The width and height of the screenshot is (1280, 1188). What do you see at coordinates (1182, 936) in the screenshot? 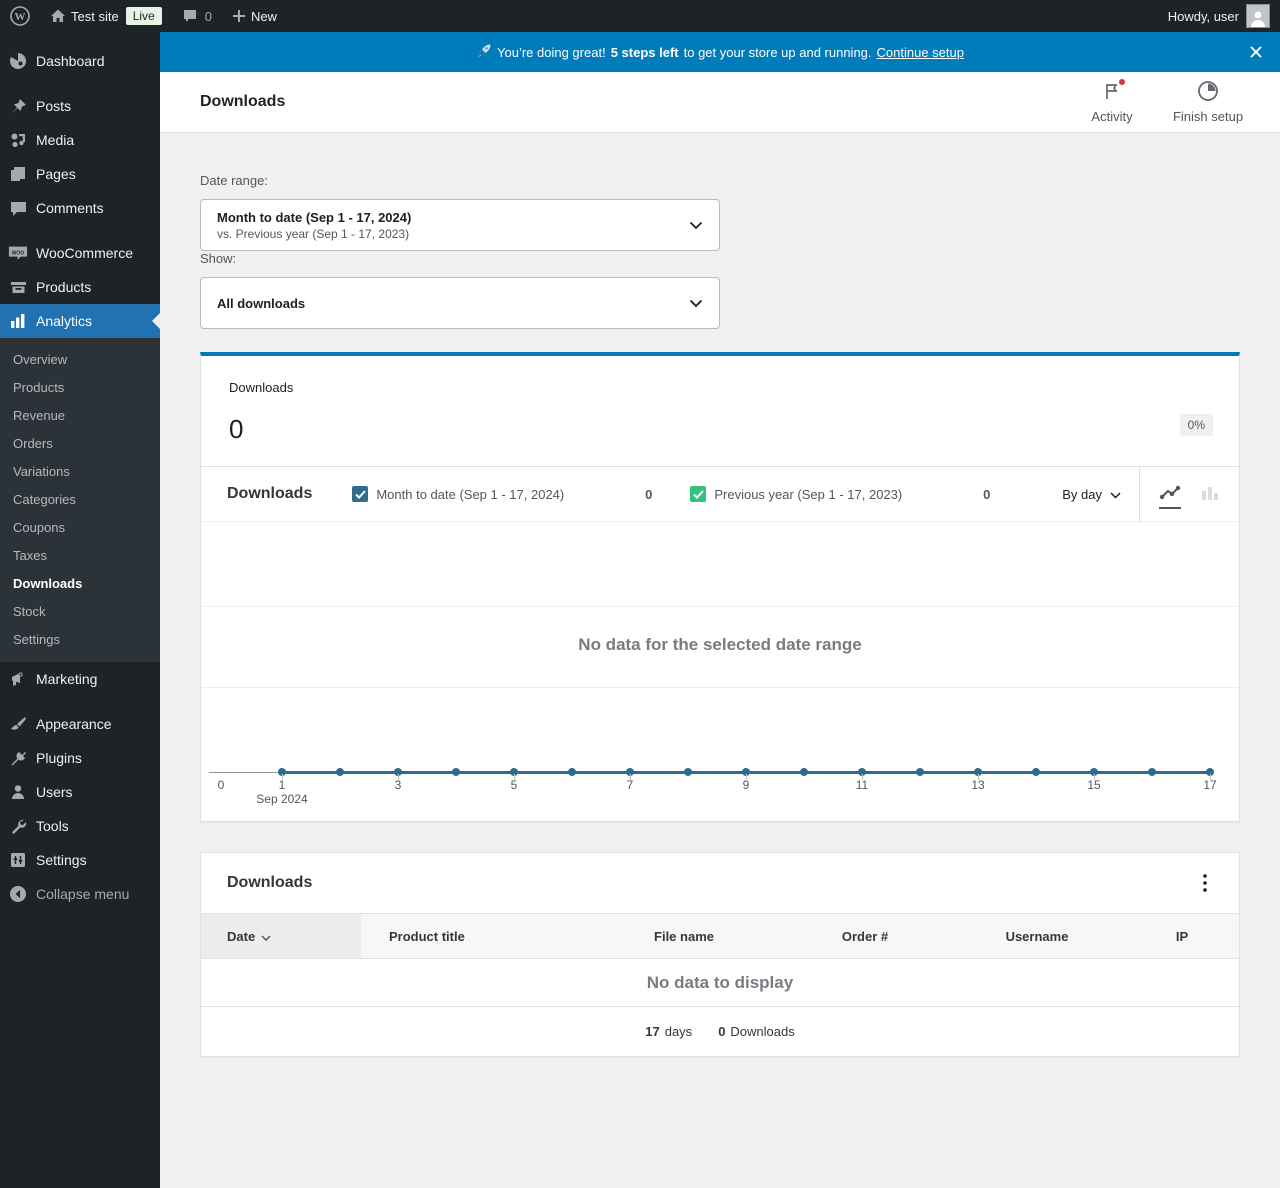
I see `column-label: IP` at bounding box center [1182, 936].